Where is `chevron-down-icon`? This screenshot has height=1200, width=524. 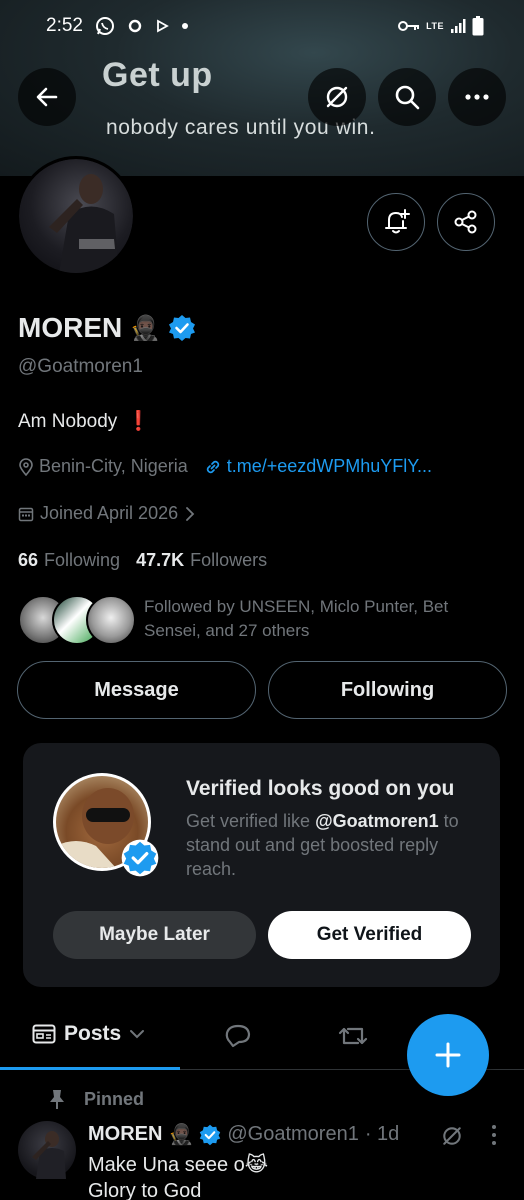
chevron-down-icon is located at coordinates (137, 1034).